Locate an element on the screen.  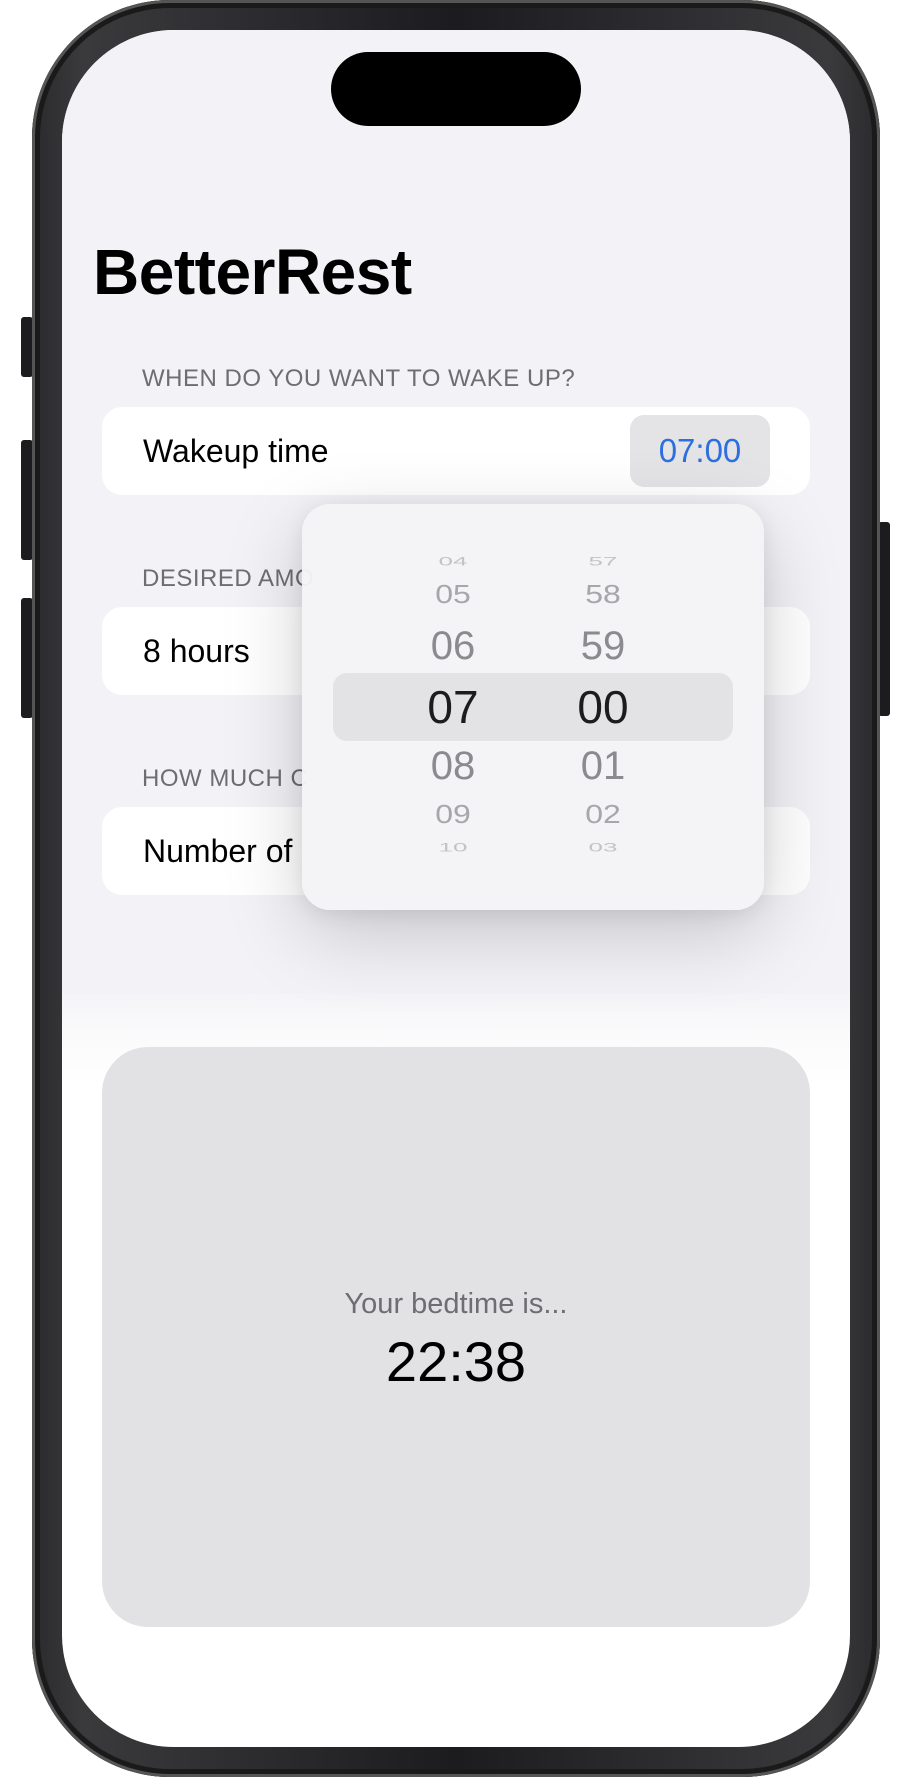
sleep-amount-label: 8 hours is located at coordinates (196, 651).